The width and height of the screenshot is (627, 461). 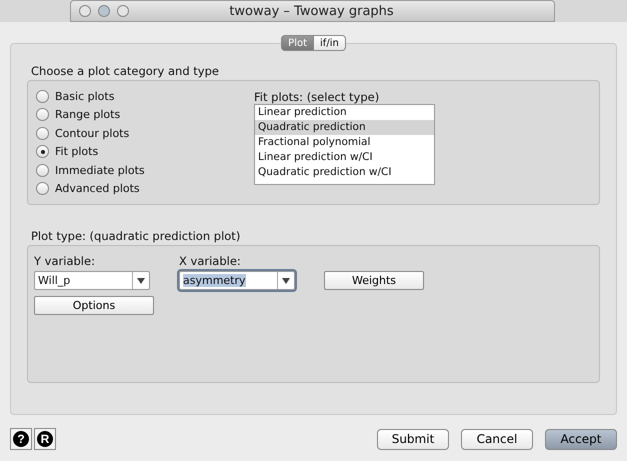 What do you see at coordinates (311, 11) in the screenshot?
I see `window-title: twoway – Twoway graphs` at bounding box center [311, 11].